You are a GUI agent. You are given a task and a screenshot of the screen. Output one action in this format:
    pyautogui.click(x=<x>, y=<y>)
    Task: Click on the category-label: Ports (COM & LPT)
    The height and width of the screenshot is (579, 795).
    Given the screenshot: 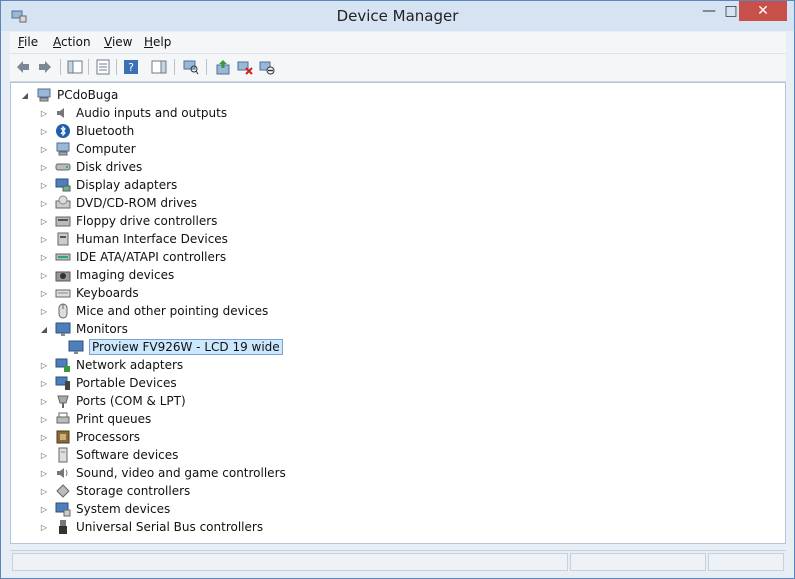 What is the action you would take?
    pyautogui.click(x=131, y=401)
    